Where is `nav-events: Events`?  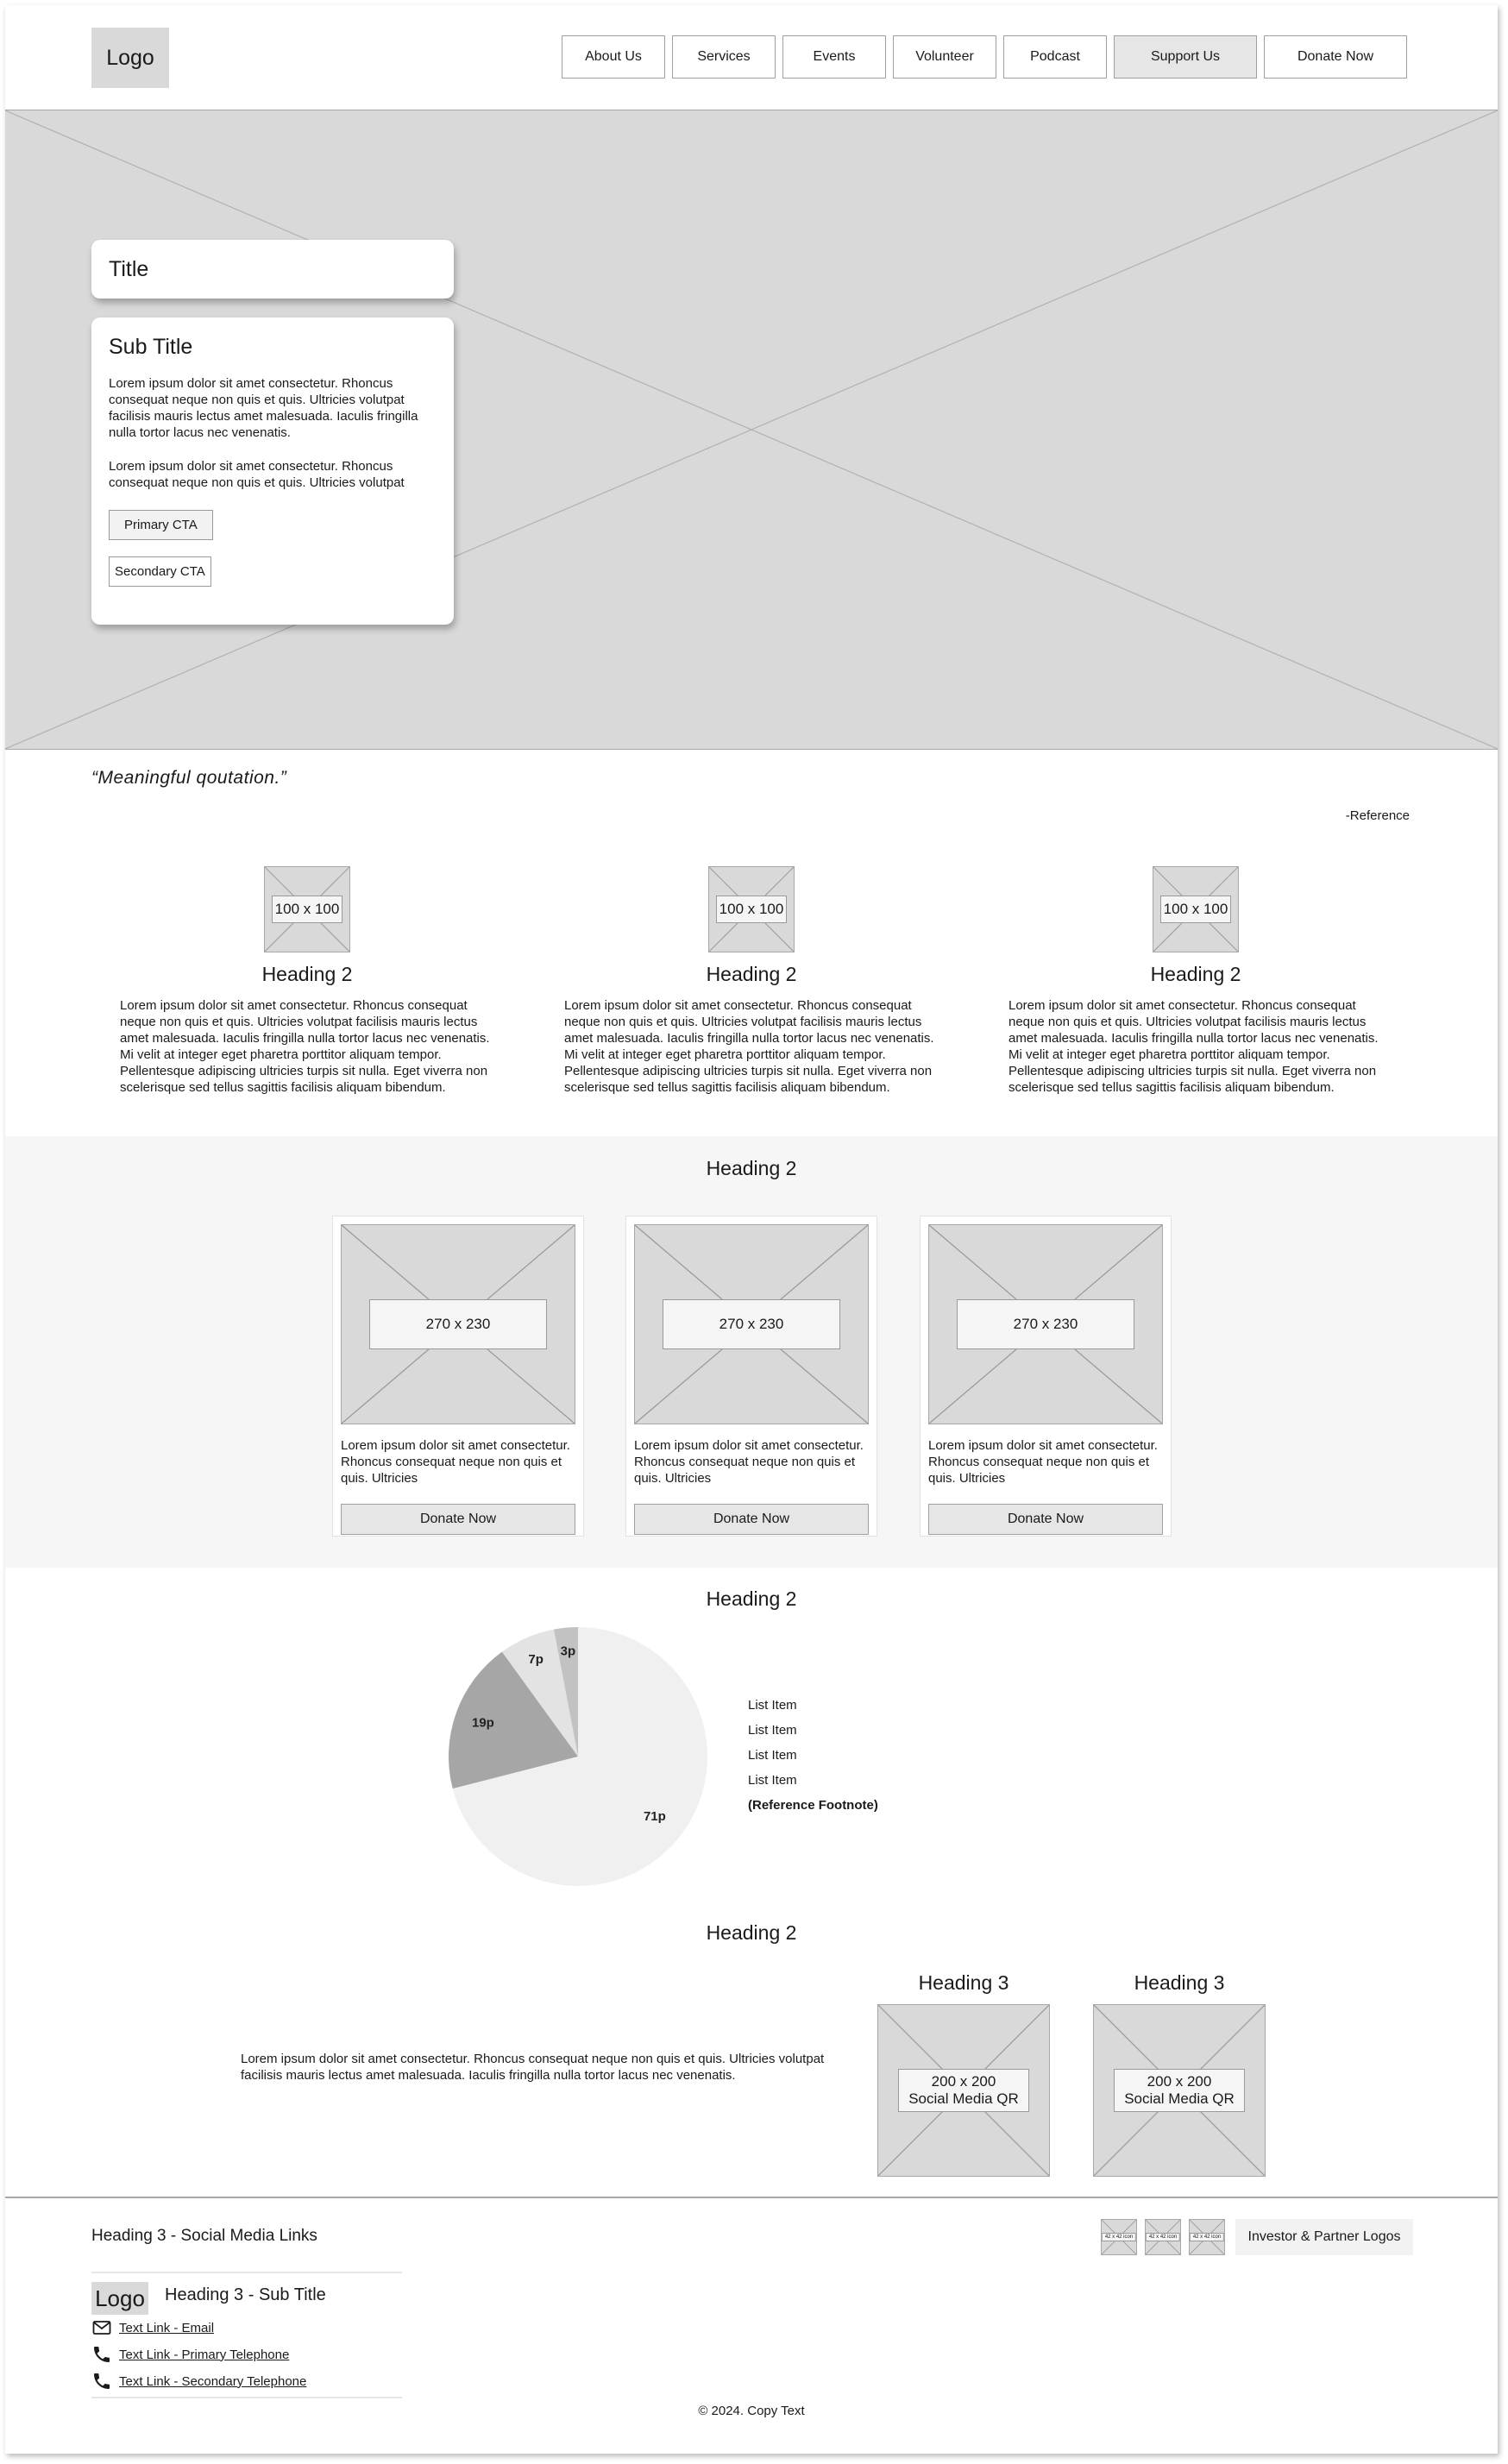
nav-events: Events is located at coordinates (834, 57).